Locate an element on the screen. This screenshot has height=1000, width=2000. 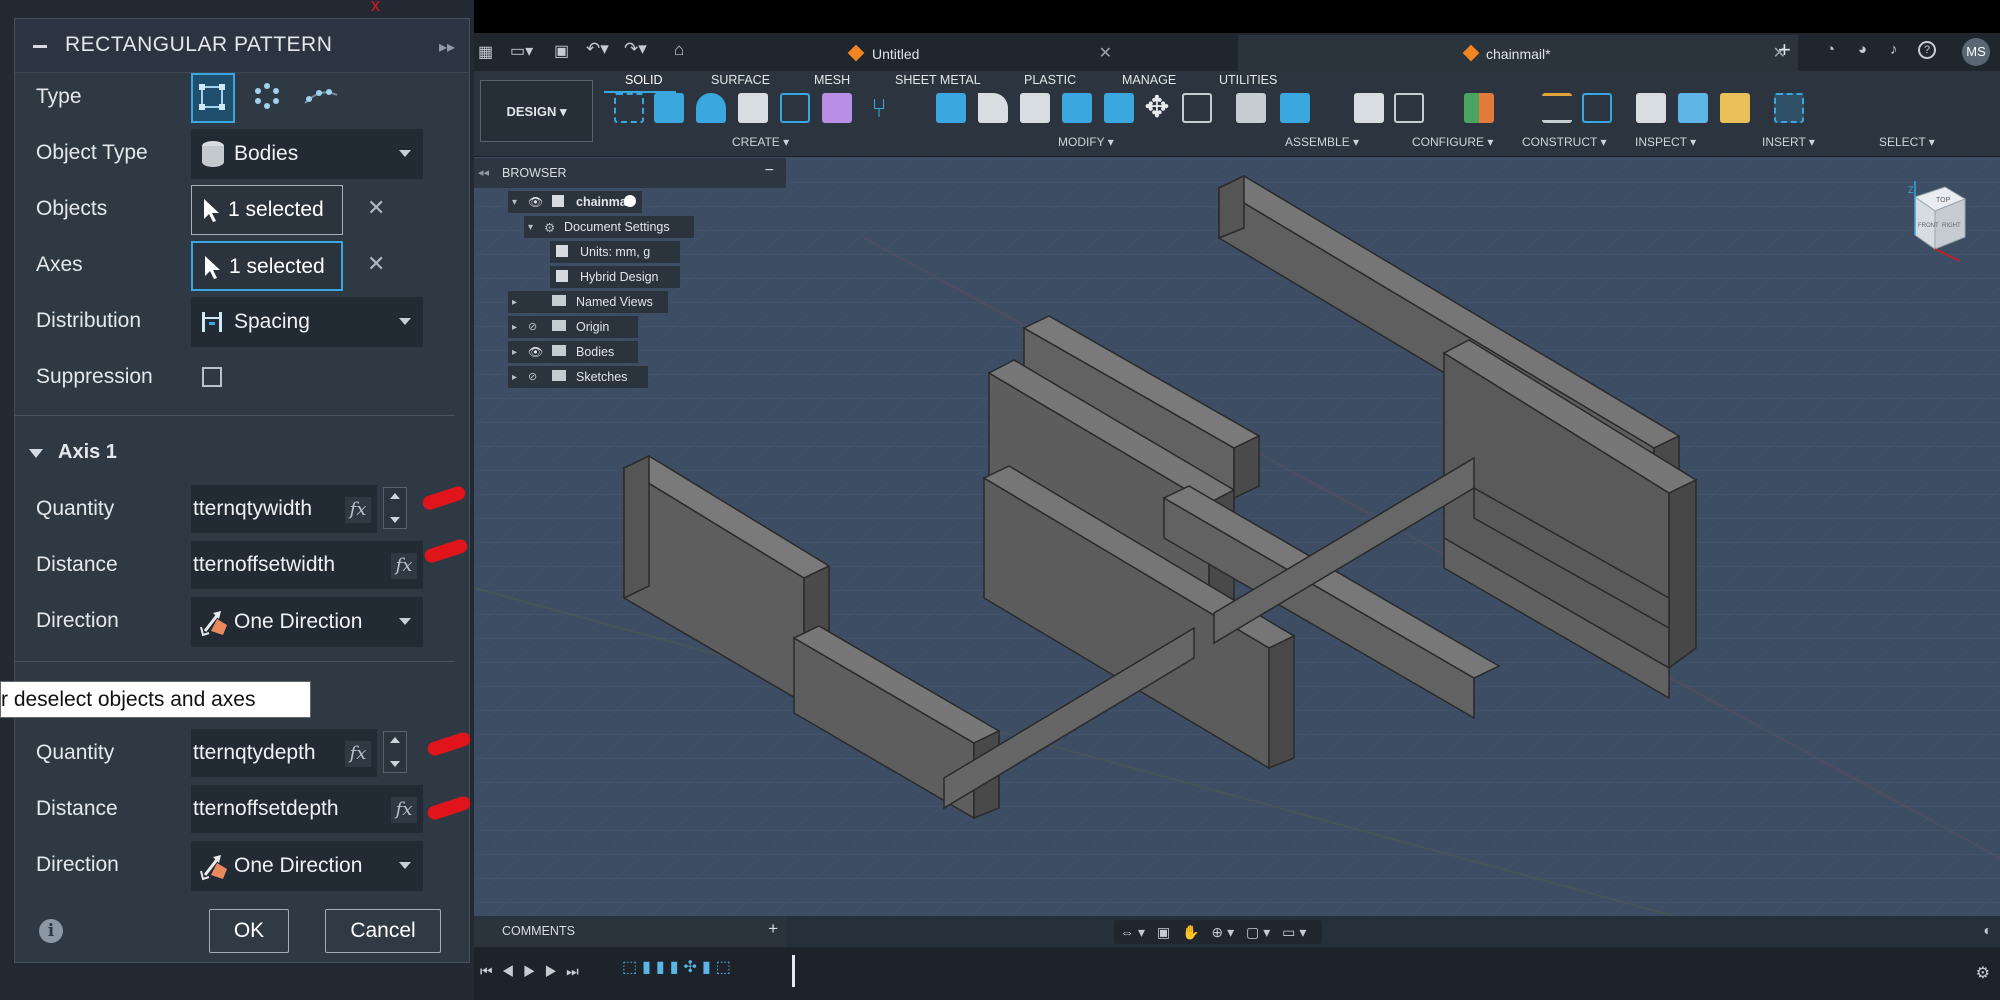
align-icon is located at coordinates (1197, 108).